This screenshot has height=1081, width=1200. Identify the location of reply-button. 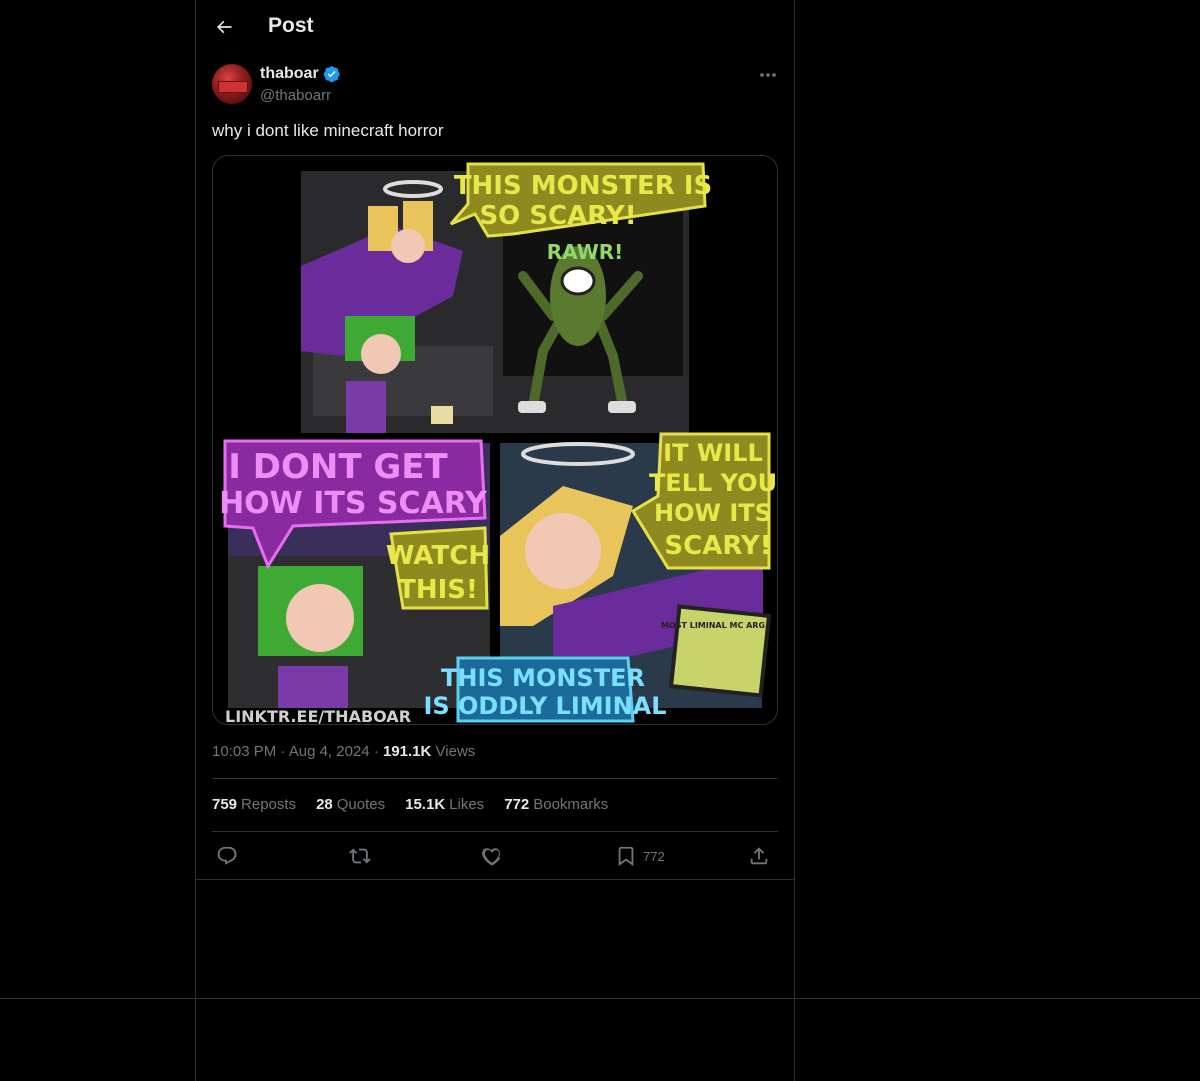
(227, 856).